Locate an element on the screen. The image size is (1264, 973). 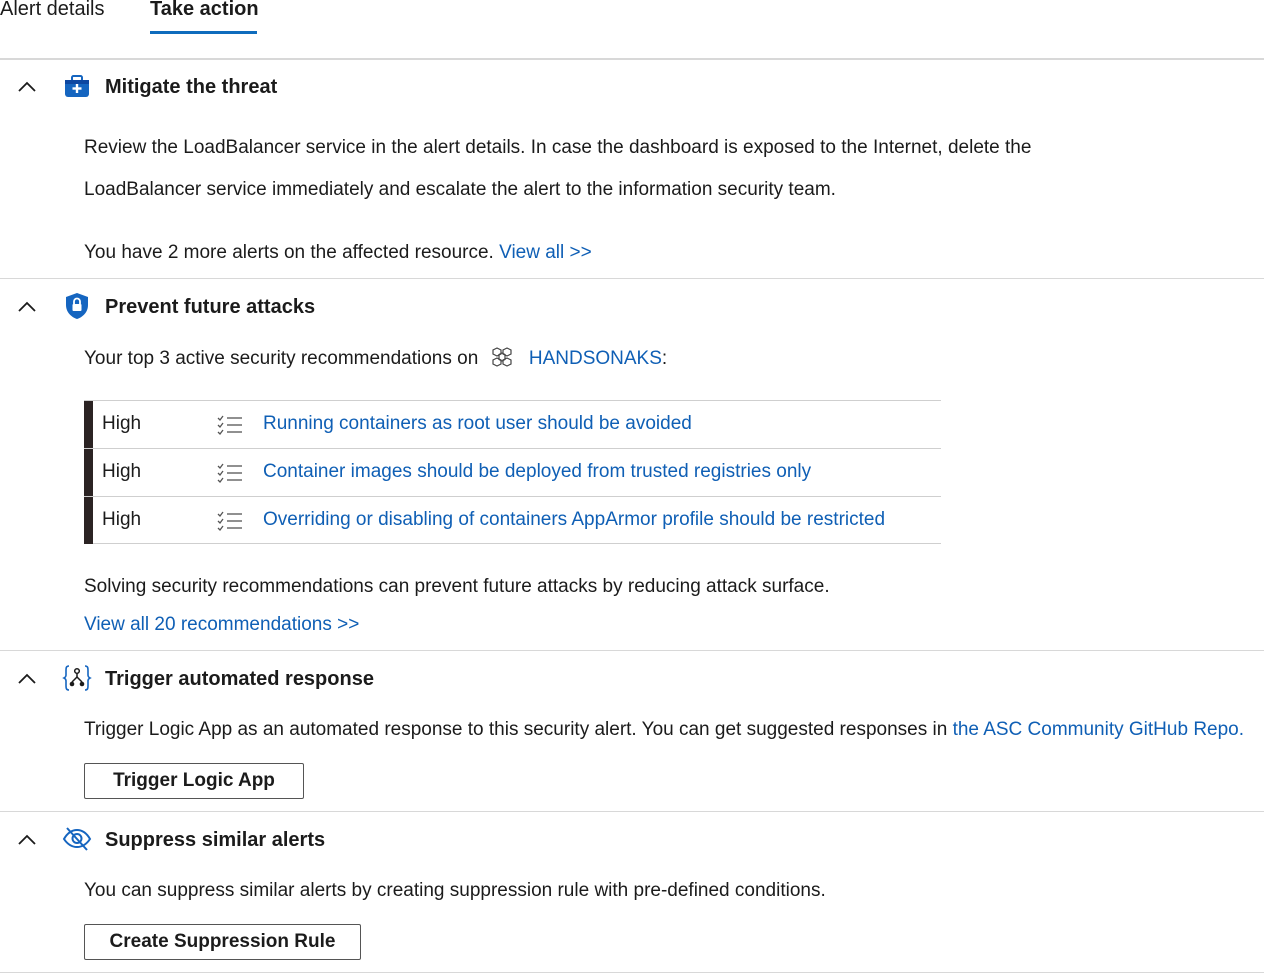
tab-take-action: Take action is located at coordinates (204, 12).